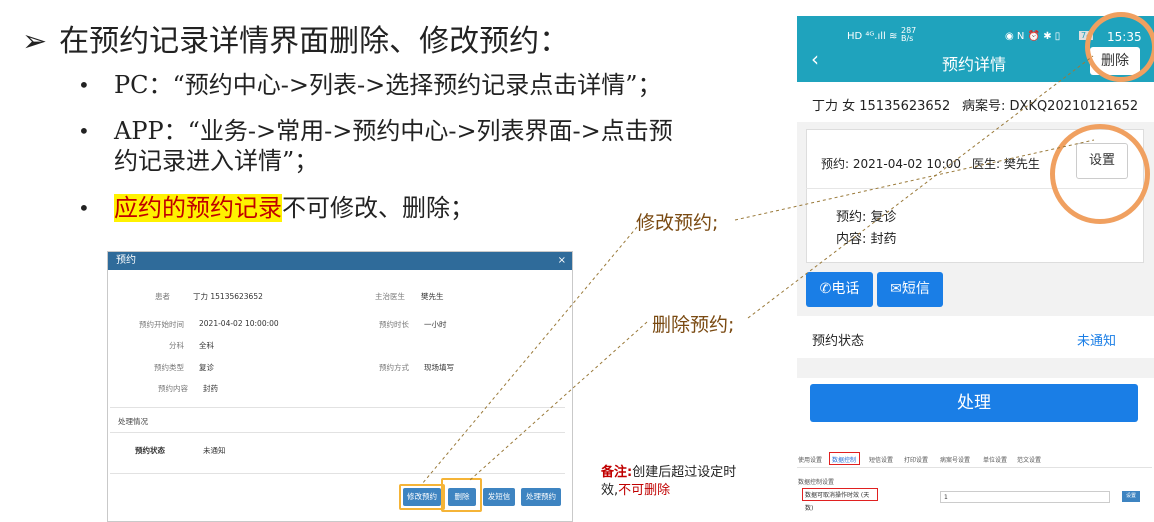 Image resolution: width=1154 pixels, height=522 pixels. Describe the element at coordinates (810, 459) in the screenshot. I see `tab-usage: 使用设置` at that location.